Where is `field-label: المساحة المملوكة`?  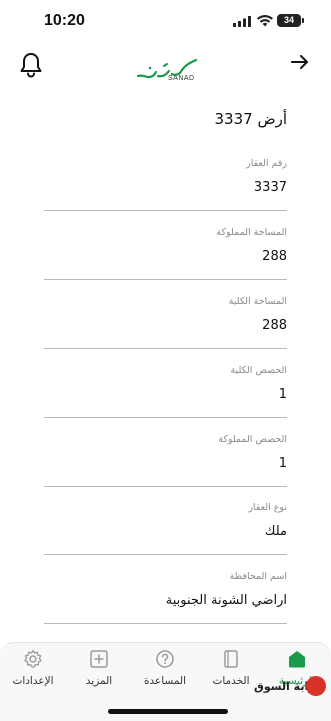
field-label: المساحة المملوكة is located at coordinates (251, 232).